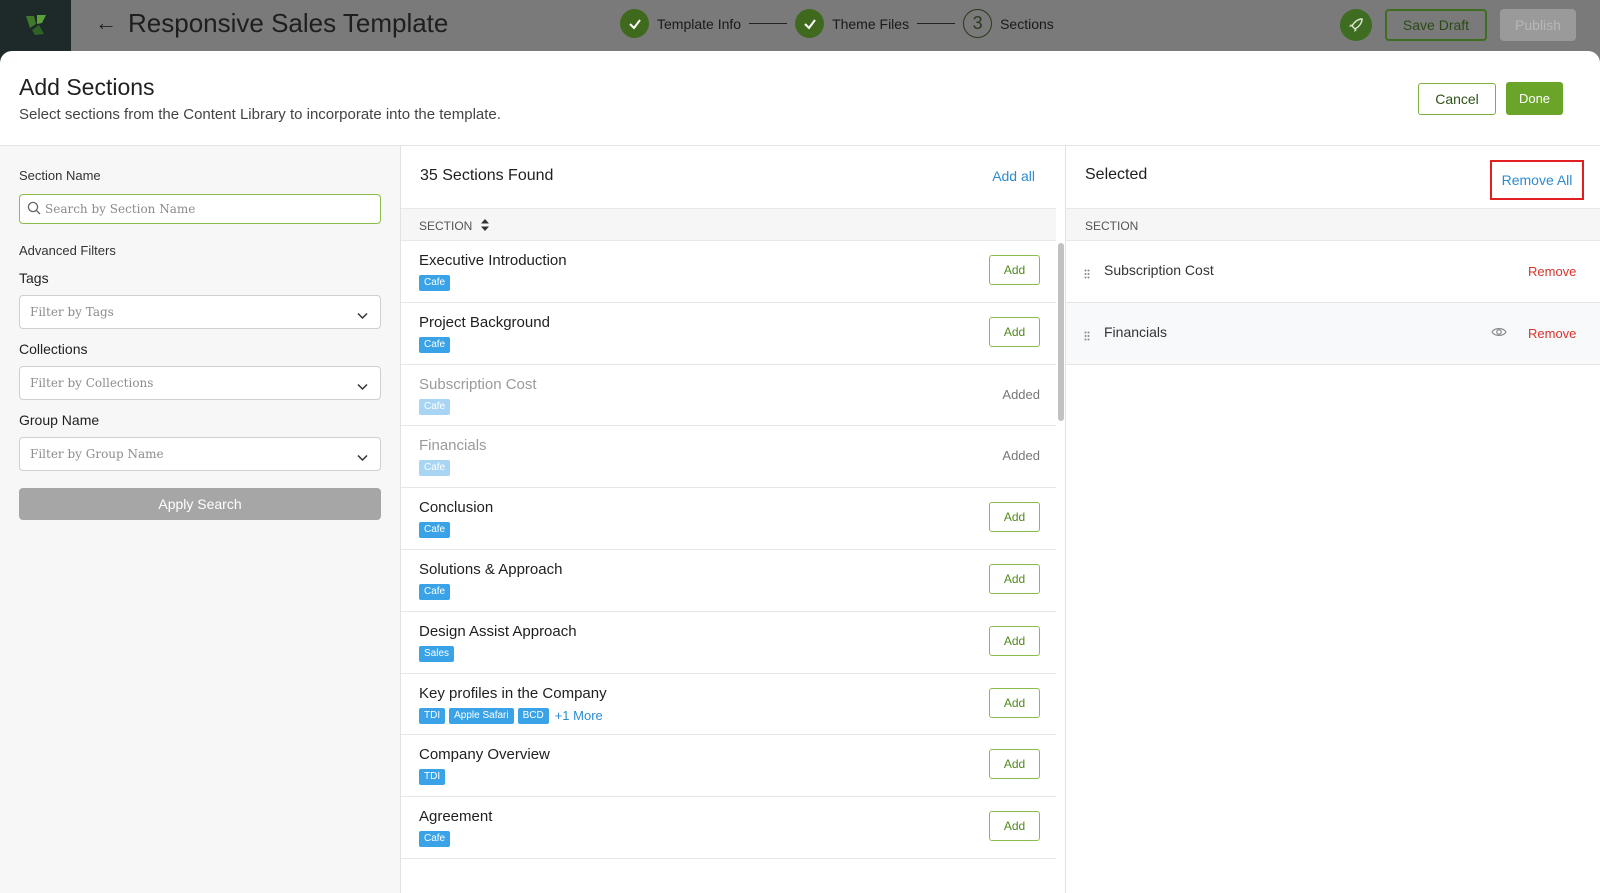 Image resolution: width=1600 pixels, height=893 pixels. I want to click on step-number: 3, so click(978, 23).